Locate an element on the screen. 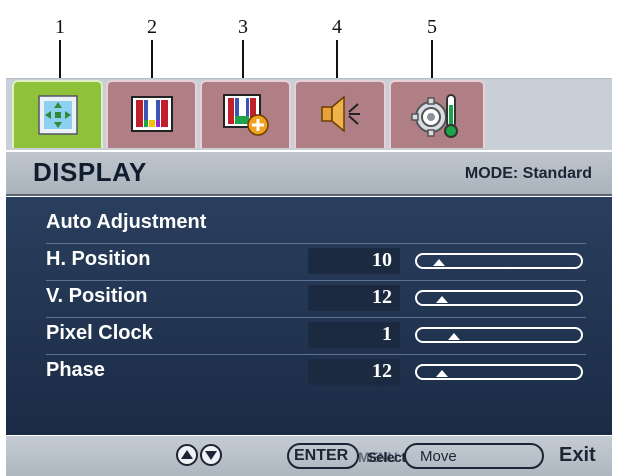 Image resolution: width=618 pixels, height=476 pixels. menu-item-pixel-clock: Pixel Clock 1 is located at coordinates (316, 336).